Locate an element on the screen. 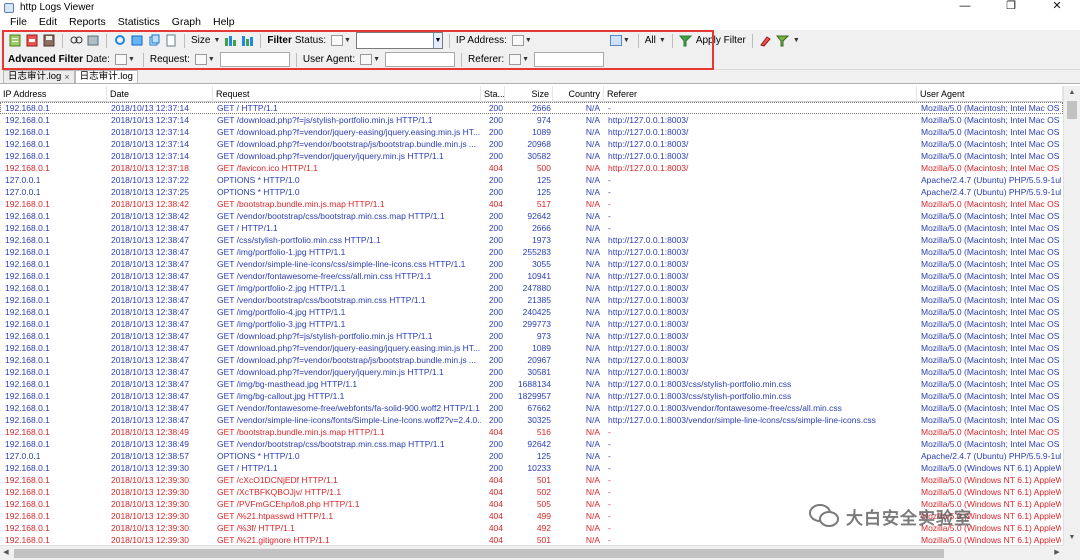 Image resolution: width=1080 pixels, height=560 pixels. clear-filter-icon is located at coordinates (766, 41).